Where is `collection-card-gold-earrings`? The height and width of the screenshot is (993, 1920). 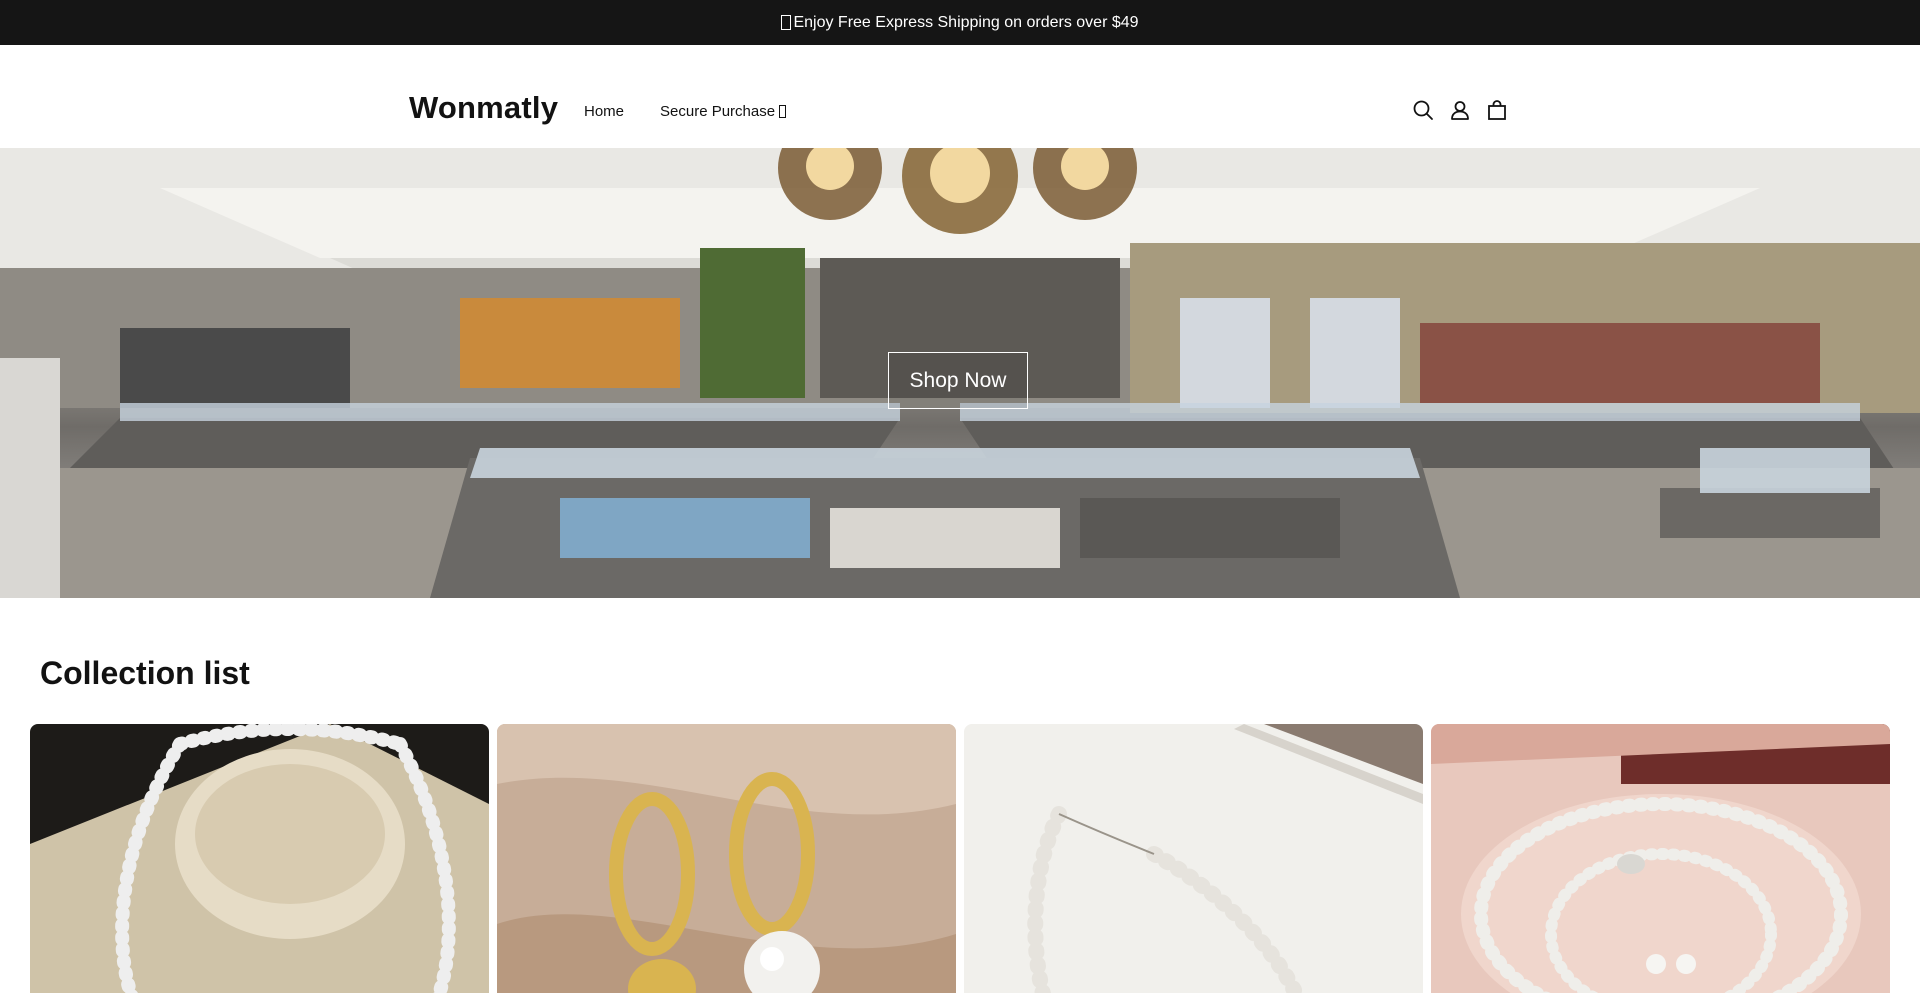 collection-card-gold-earrings is located at coordinates (726, 858).